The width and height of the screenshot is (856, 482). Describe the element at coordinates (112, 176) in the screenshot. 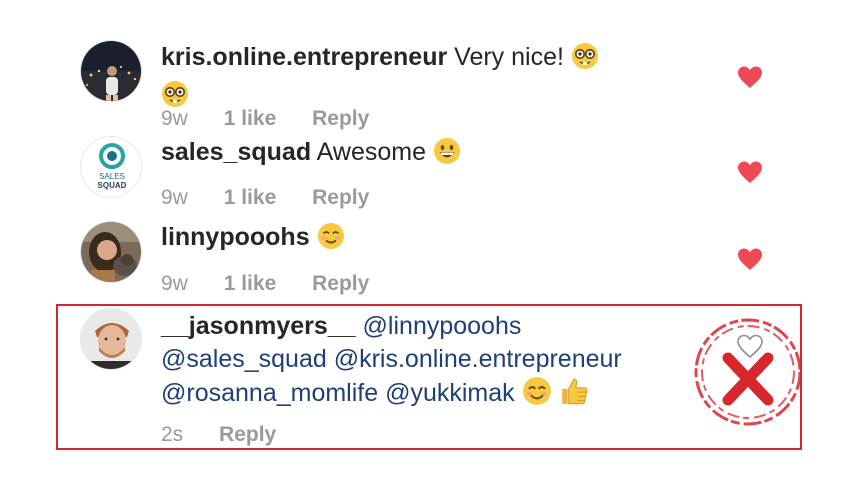

I see `avatar-text: SALES` at that location.